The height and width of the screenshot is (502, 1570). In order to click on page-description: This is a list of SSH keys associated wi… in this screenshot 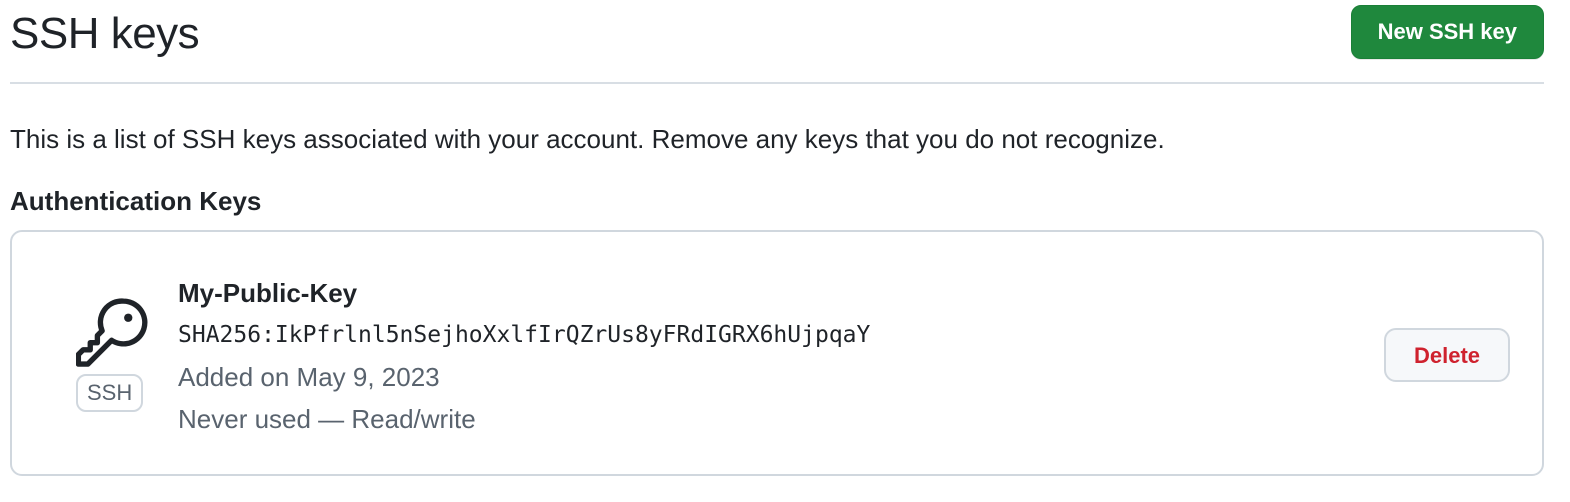, I will do `click(587, 139)`.